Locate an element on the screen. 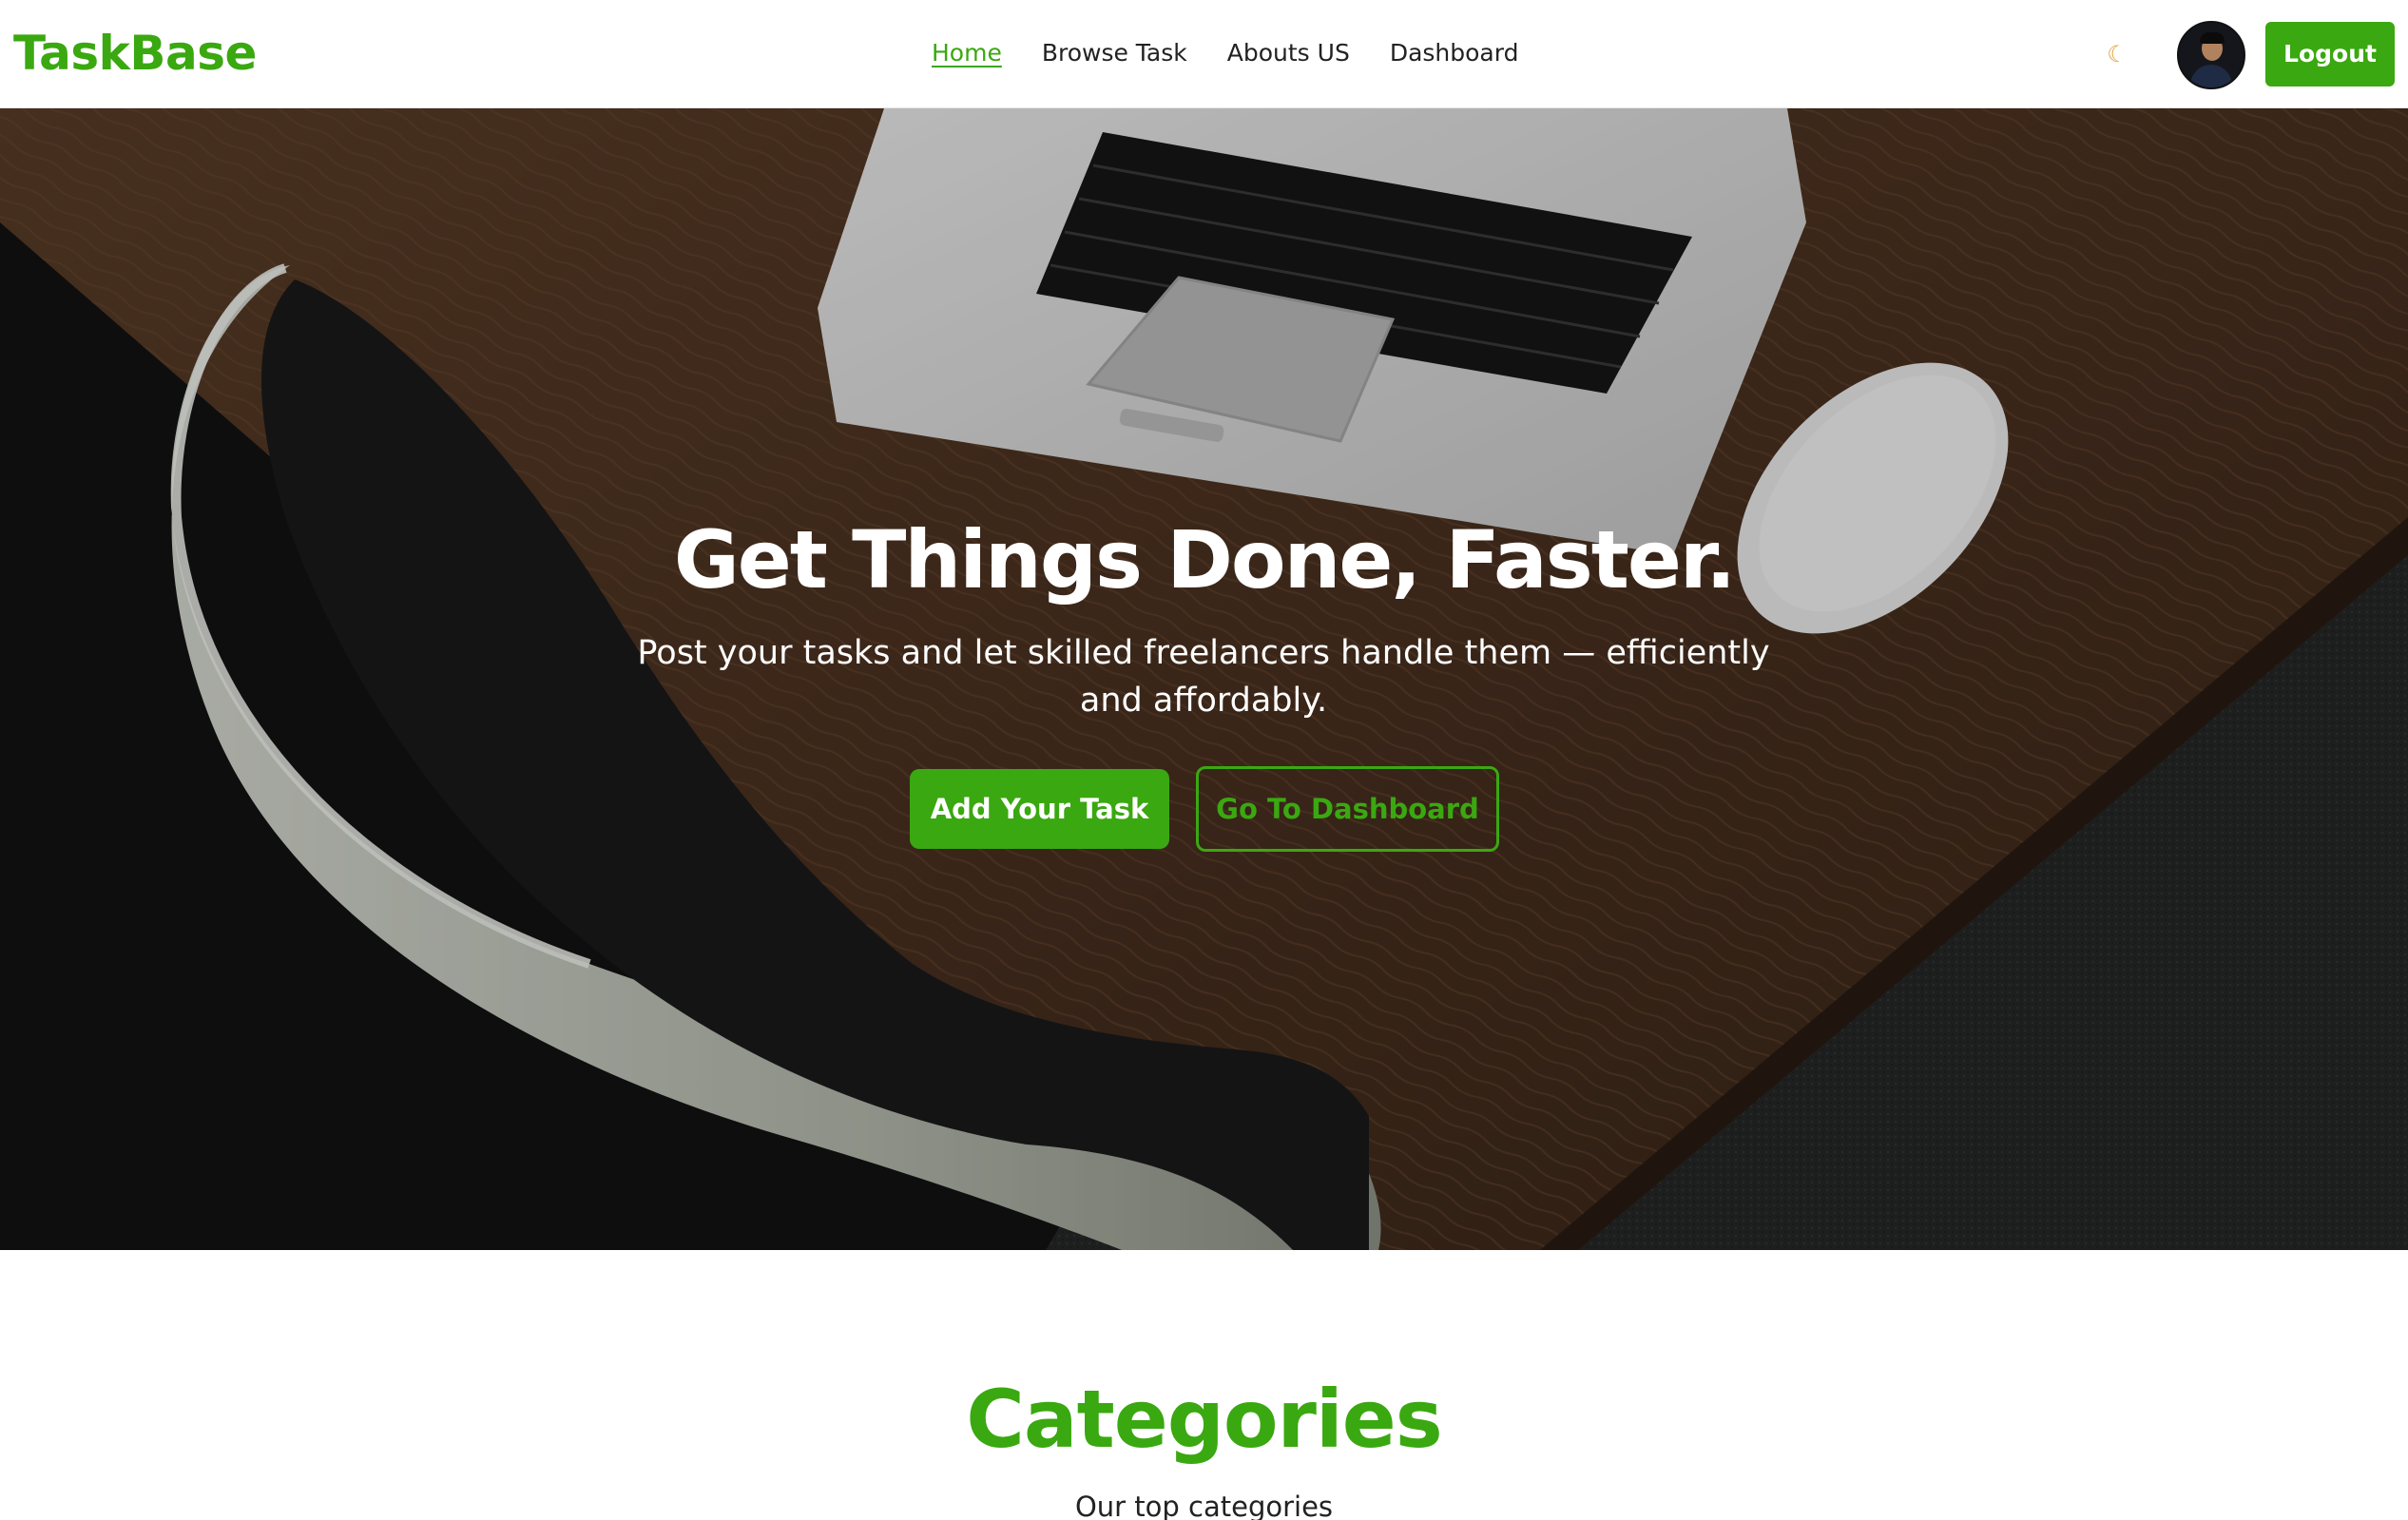 This screenshot has width=2408, height=1520. nav-home: Home is located at coordinates (967, 53).